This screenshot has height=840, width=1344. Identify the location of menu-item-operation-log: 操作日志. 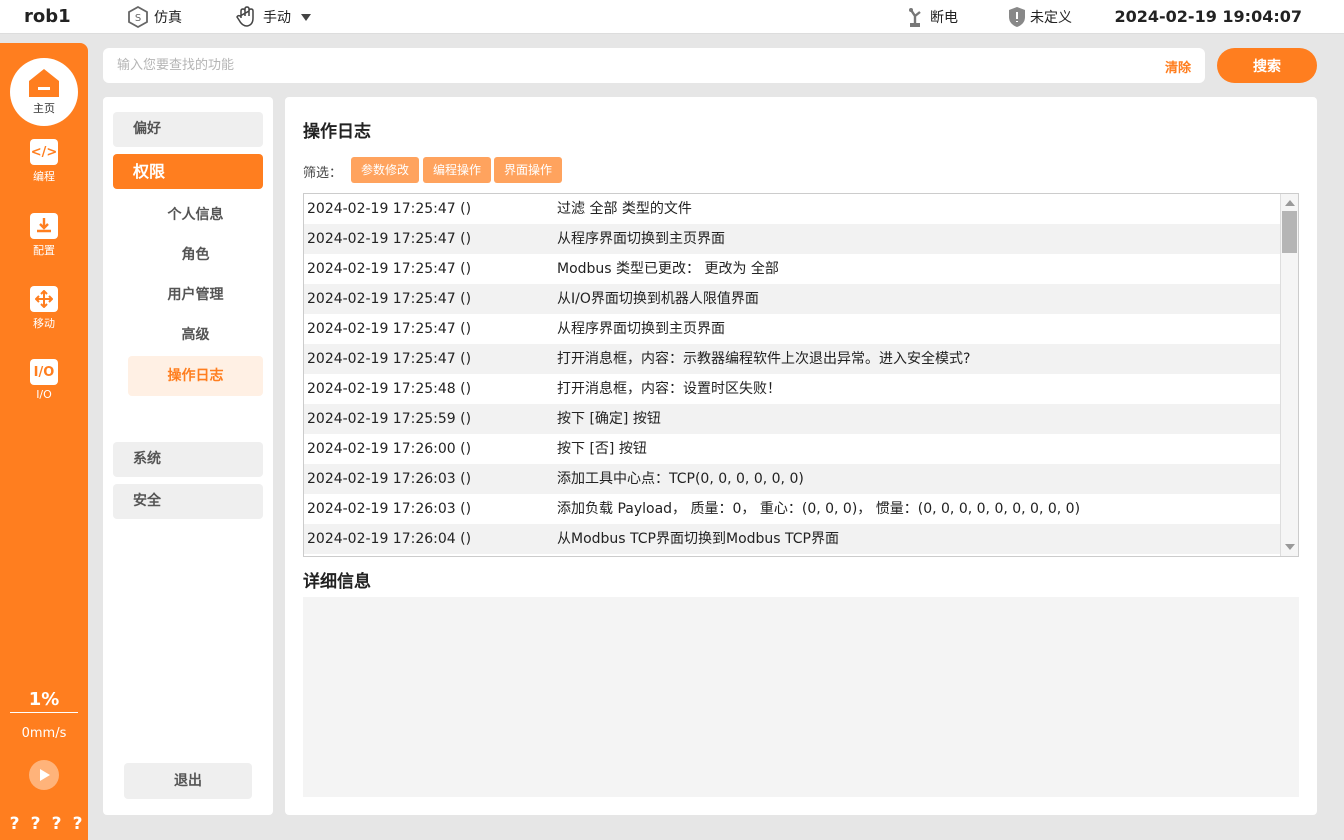
(195, 376).